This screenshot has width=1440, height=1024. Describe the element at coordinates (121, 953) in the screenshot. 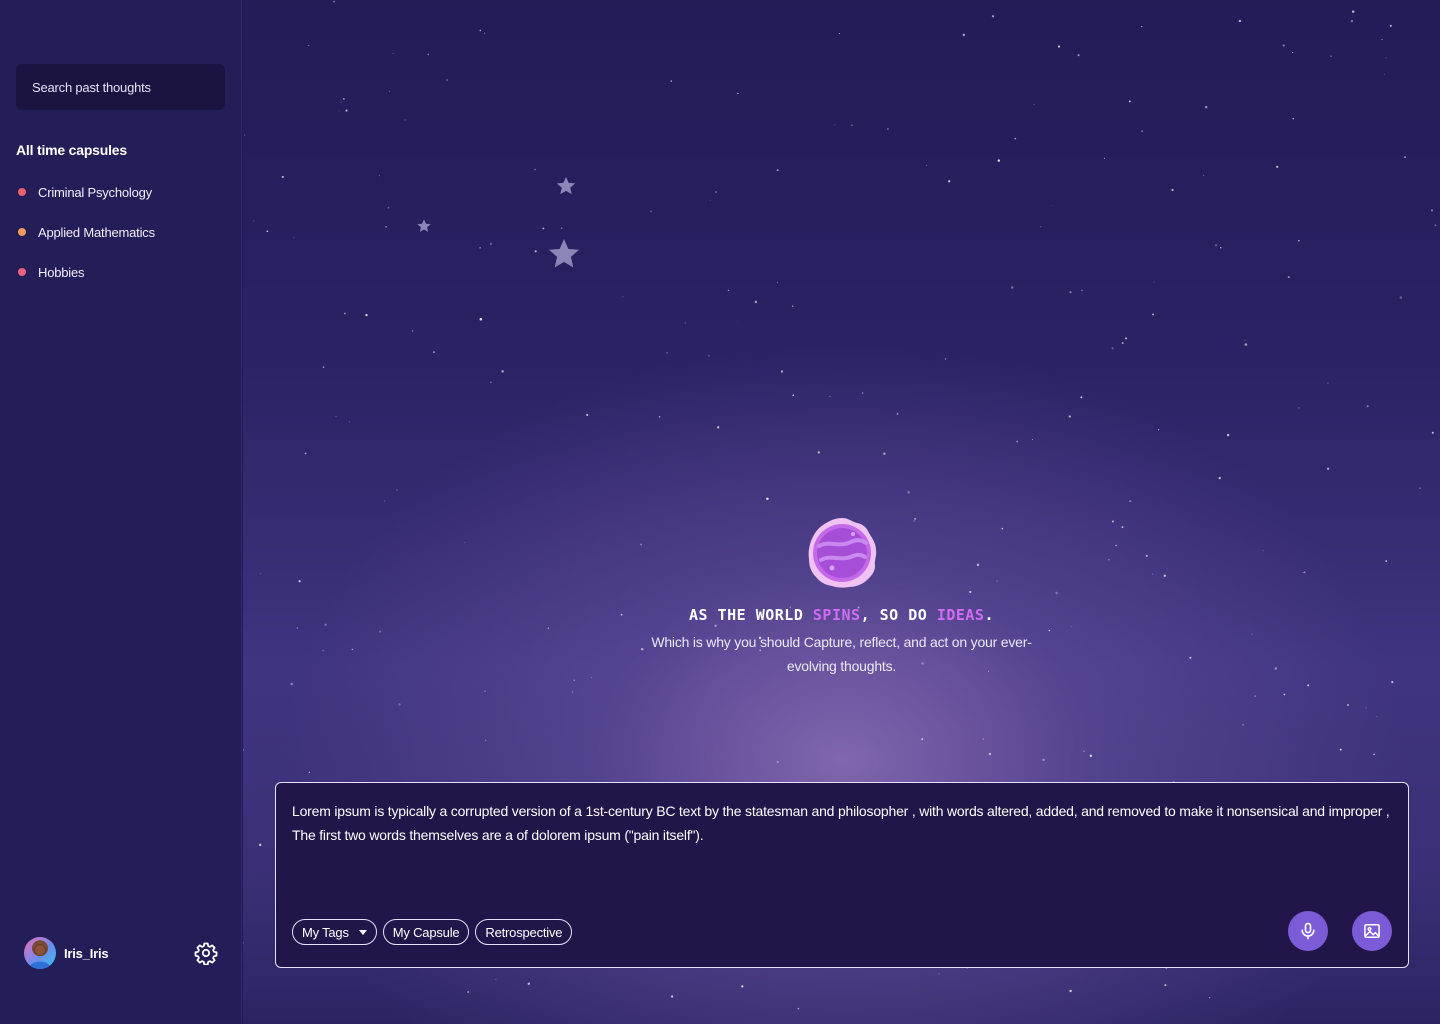

I see `user-profile: Iris_Iris` at that location.